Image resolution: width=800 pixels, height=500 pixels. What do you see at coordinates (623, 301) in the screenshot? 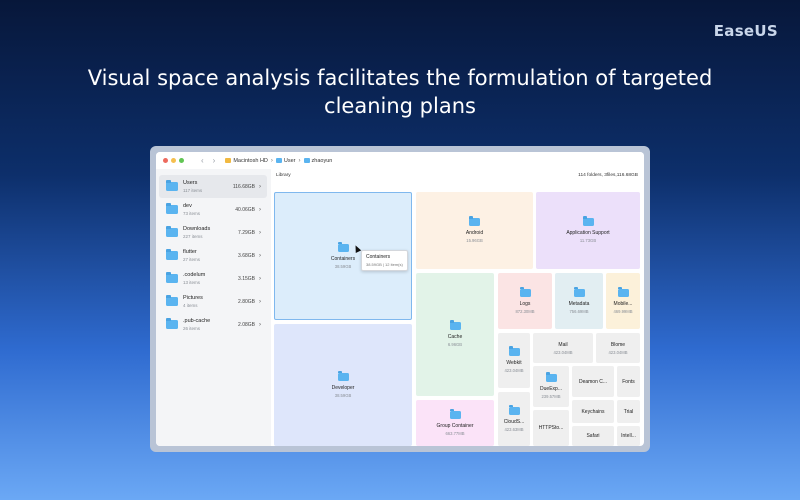
I see `treemap-tile-mobile: Mobile... 469.99MB` at bounding box center [623, 301].